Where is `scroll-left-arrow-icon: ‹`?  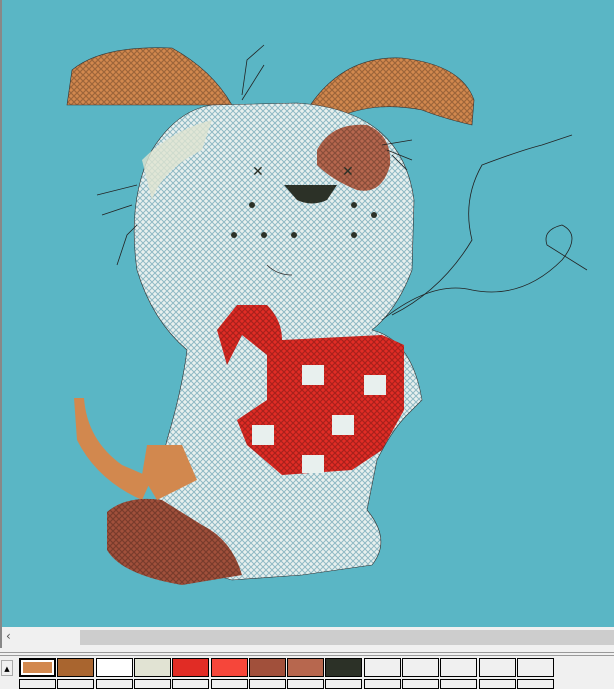 scroll-left-arrow-icon: ‹ is located at coordinates (8, 636).